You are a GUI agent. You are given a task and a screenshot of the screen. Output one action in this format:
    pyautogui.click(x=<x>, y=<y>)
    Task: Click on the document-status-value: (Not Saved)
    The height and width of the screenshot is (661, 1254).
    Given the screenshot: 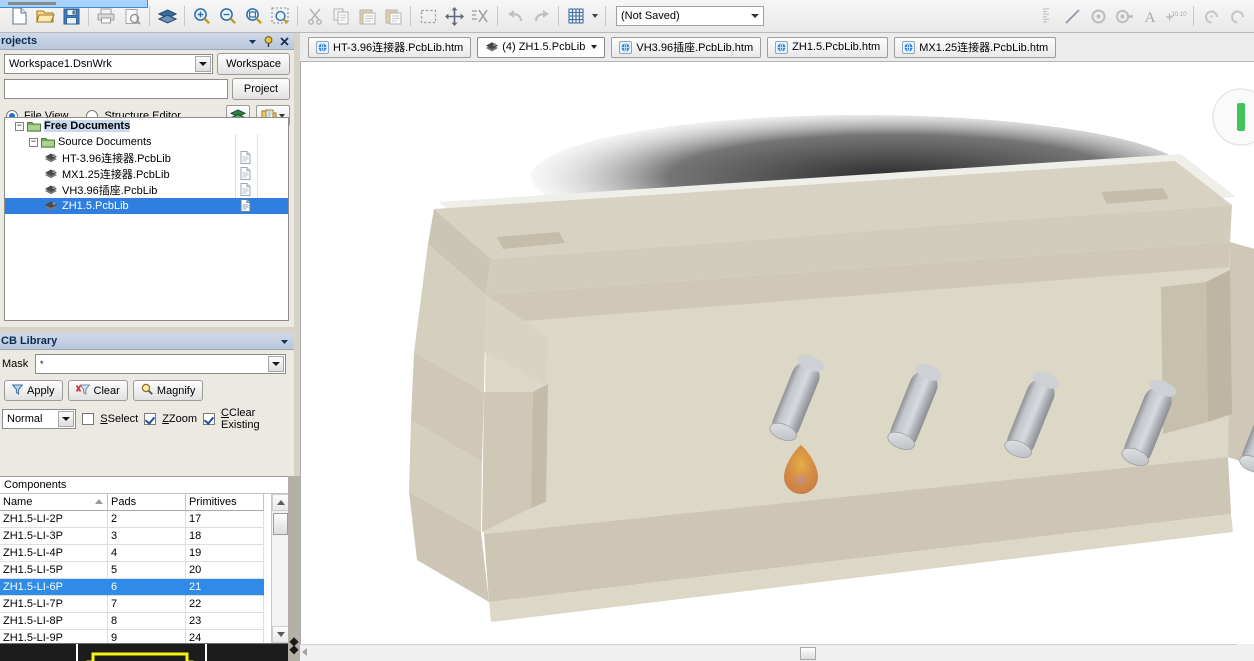 What is the action you would take?
    pyautogui.click(x=650, y=16)
    